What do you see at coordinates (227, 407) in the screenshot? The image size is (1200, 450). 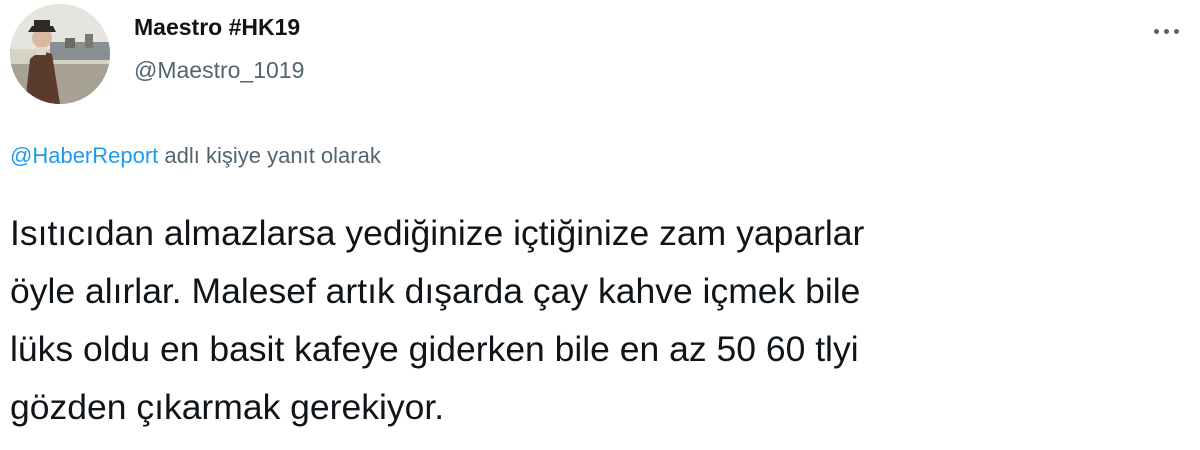 I see `tweet-text-line: gözden çıkarmak gerekiyor.` at bounding box center [227, 407].